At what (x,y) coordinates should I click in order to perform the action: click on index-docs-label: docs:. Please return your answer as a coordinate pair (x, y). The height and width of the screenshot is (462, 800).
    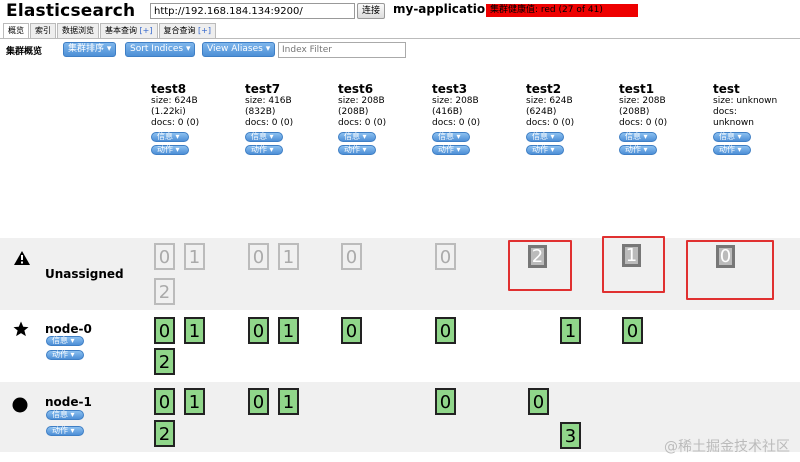
    Looking at the image, I should click on (725, 112).